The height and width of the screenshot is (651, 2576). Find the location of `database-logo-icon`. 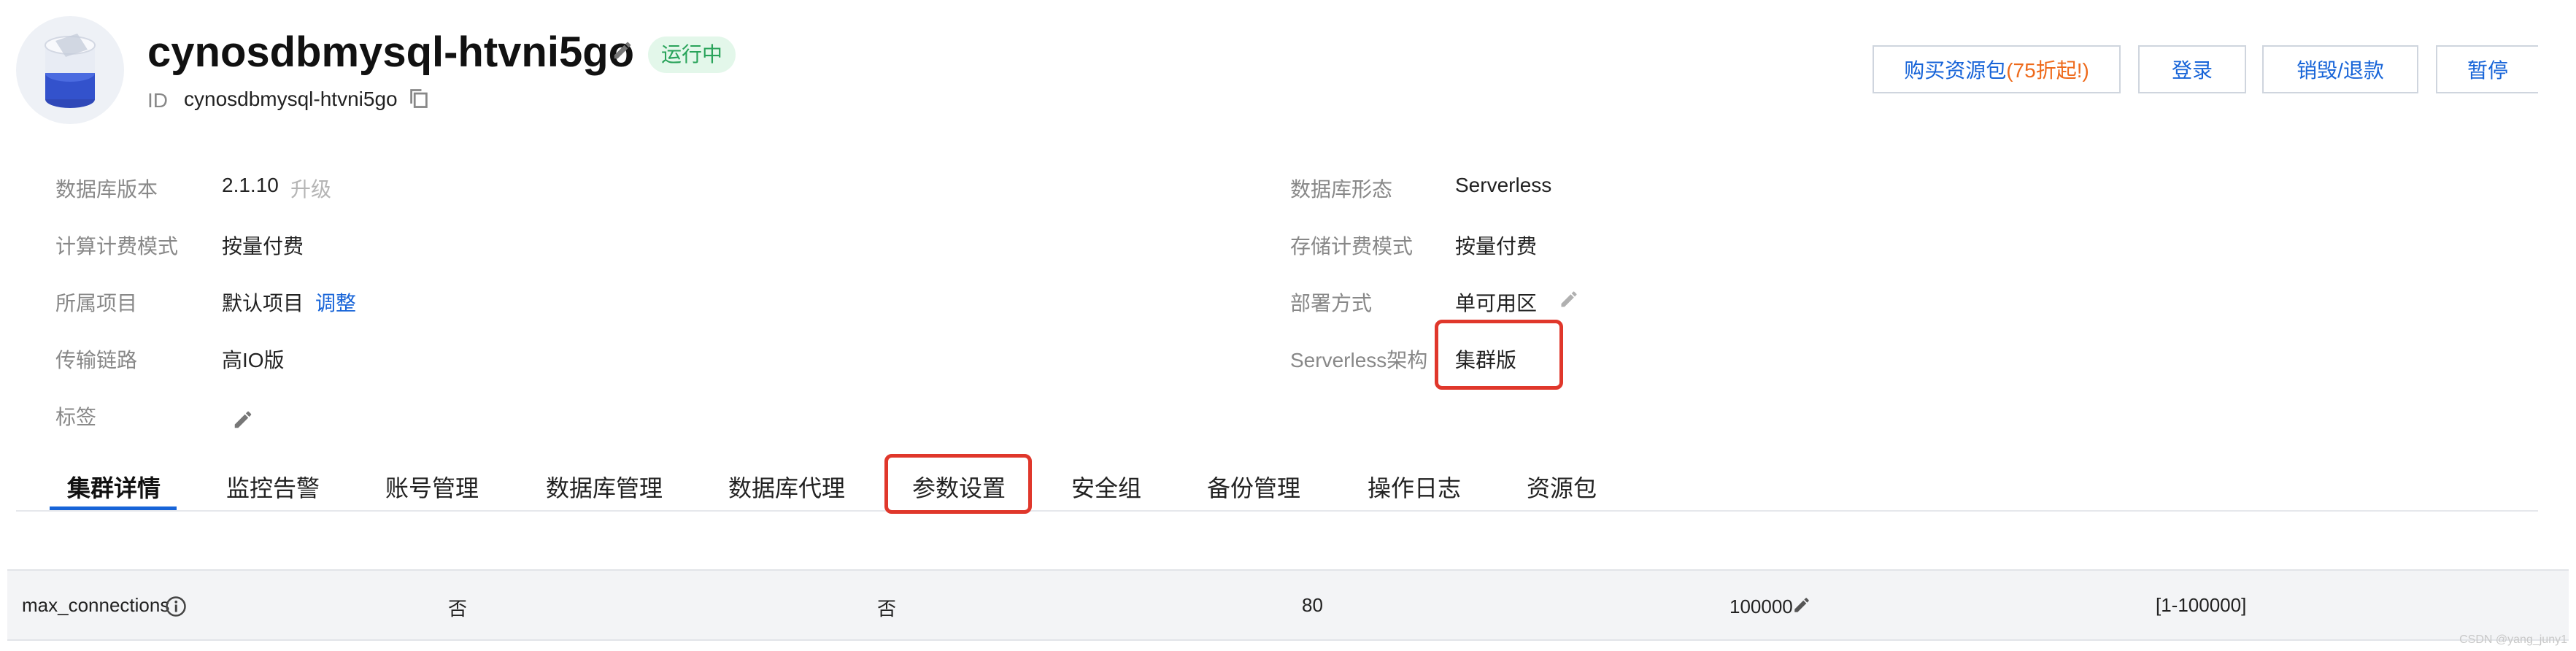

database-logo-icon is located at coordinates (70, 71).